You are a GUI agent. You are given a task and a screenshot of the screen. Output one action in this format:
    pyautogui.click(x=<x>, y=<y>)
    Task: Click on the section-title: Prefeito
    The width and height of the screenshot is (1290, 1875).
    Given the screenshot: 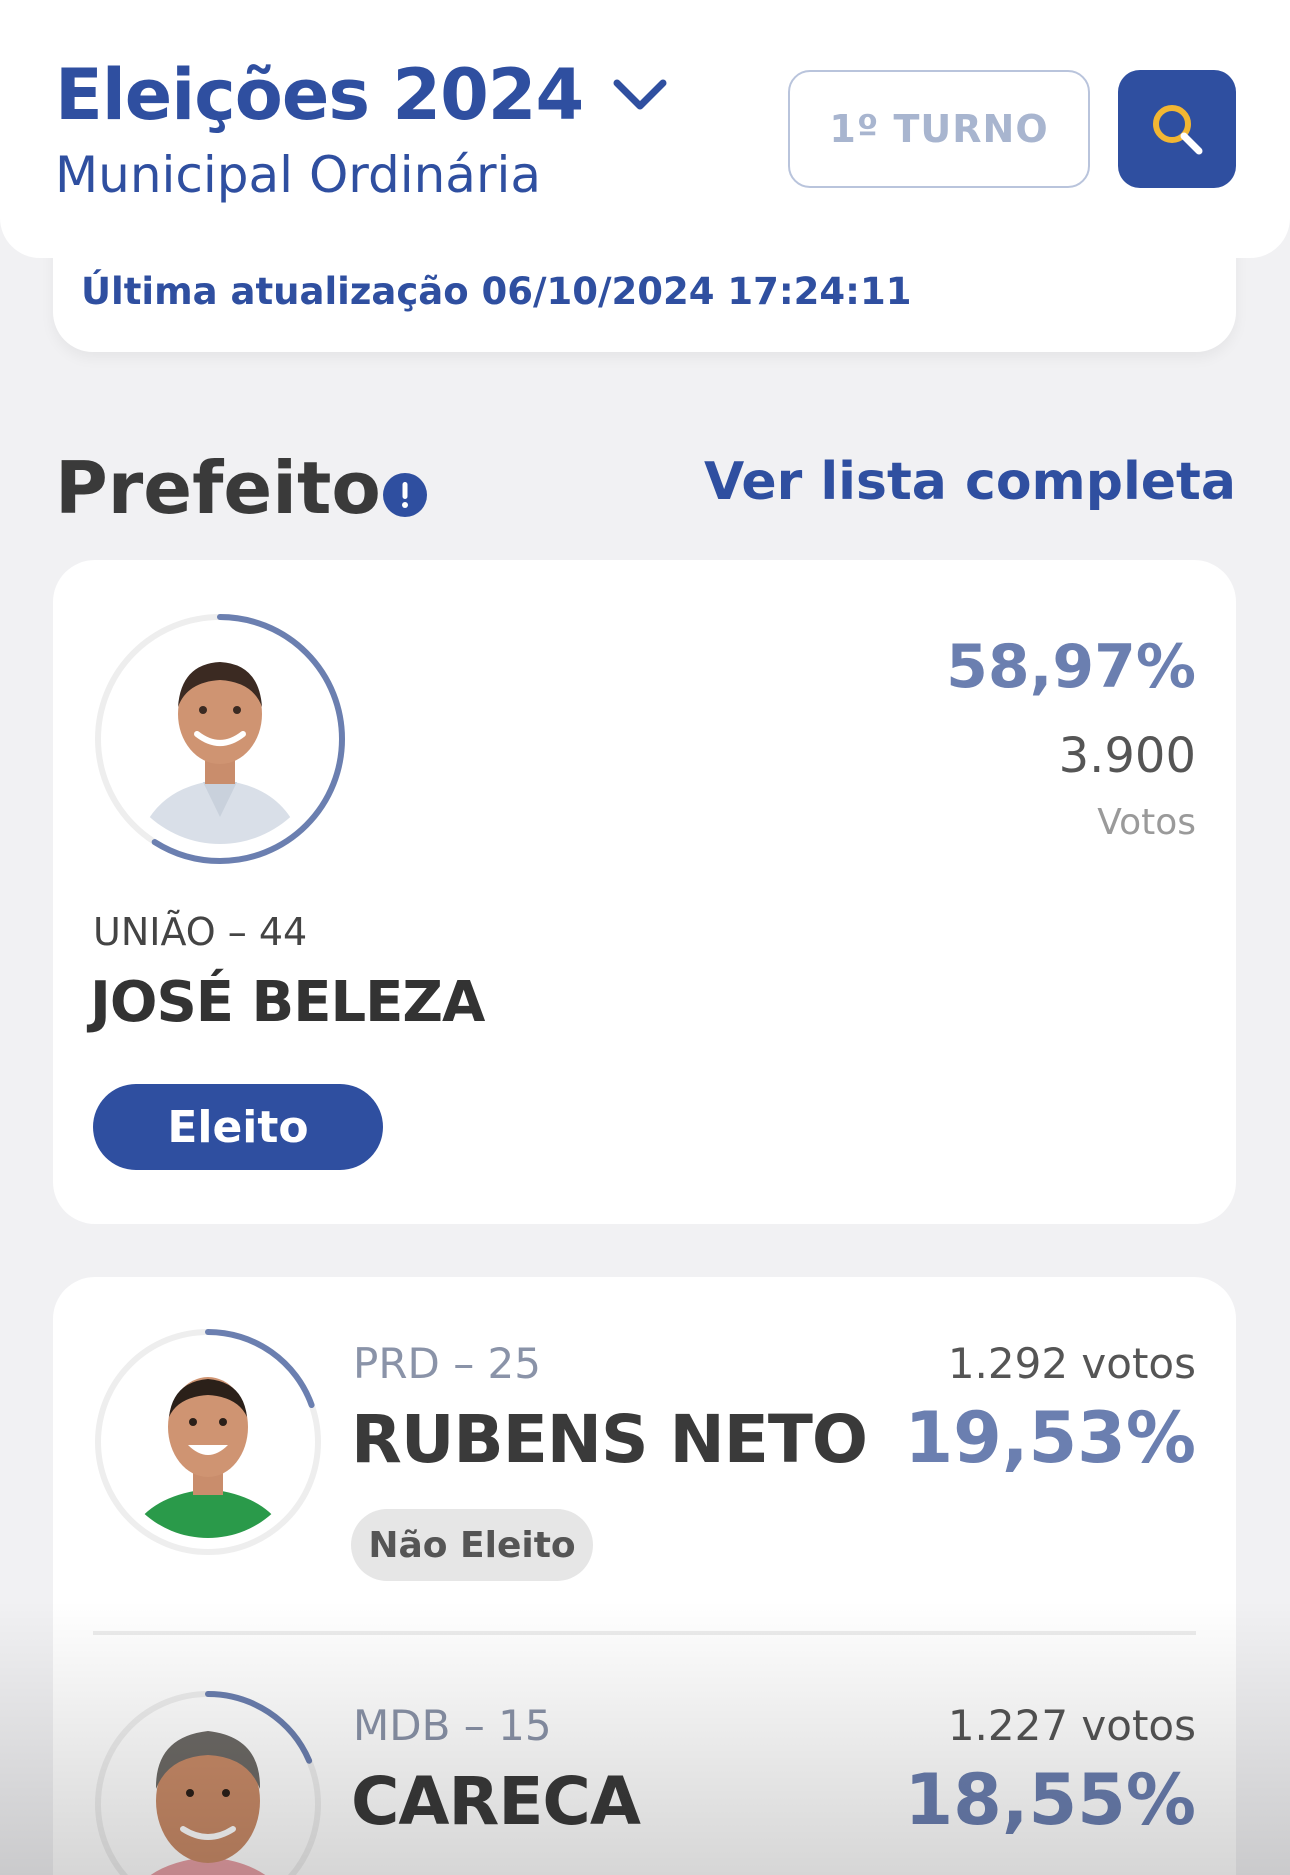 What is the action you would take?
    pyautogui.click(x=218, y=488)
    